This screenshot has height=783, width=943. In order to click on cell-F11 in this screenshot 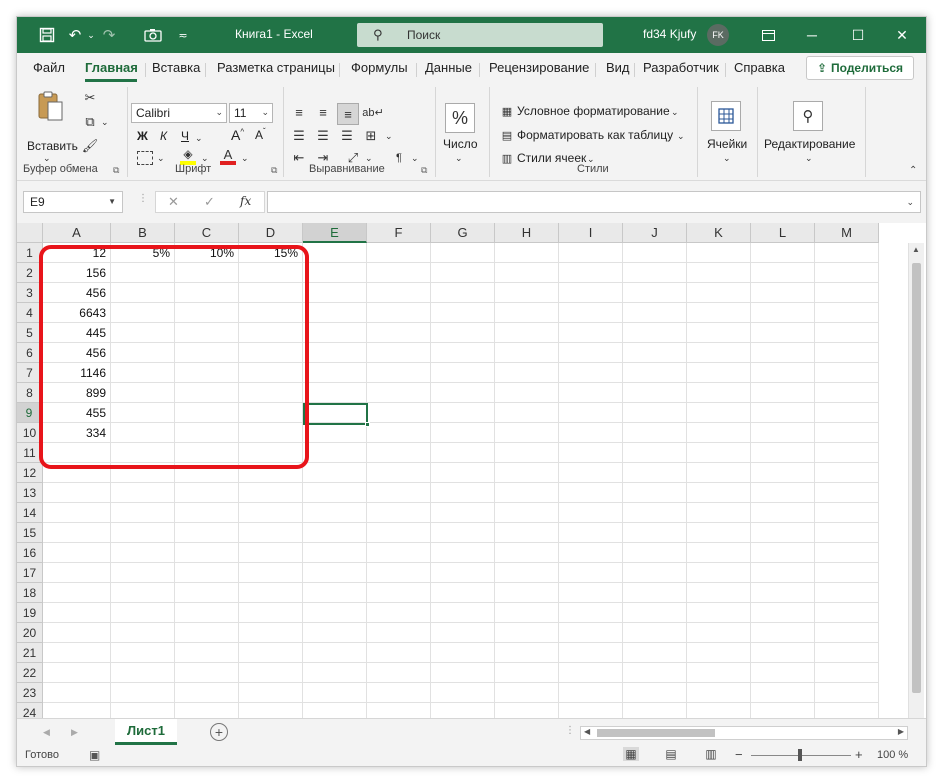, I will do `click(399, 453)`.